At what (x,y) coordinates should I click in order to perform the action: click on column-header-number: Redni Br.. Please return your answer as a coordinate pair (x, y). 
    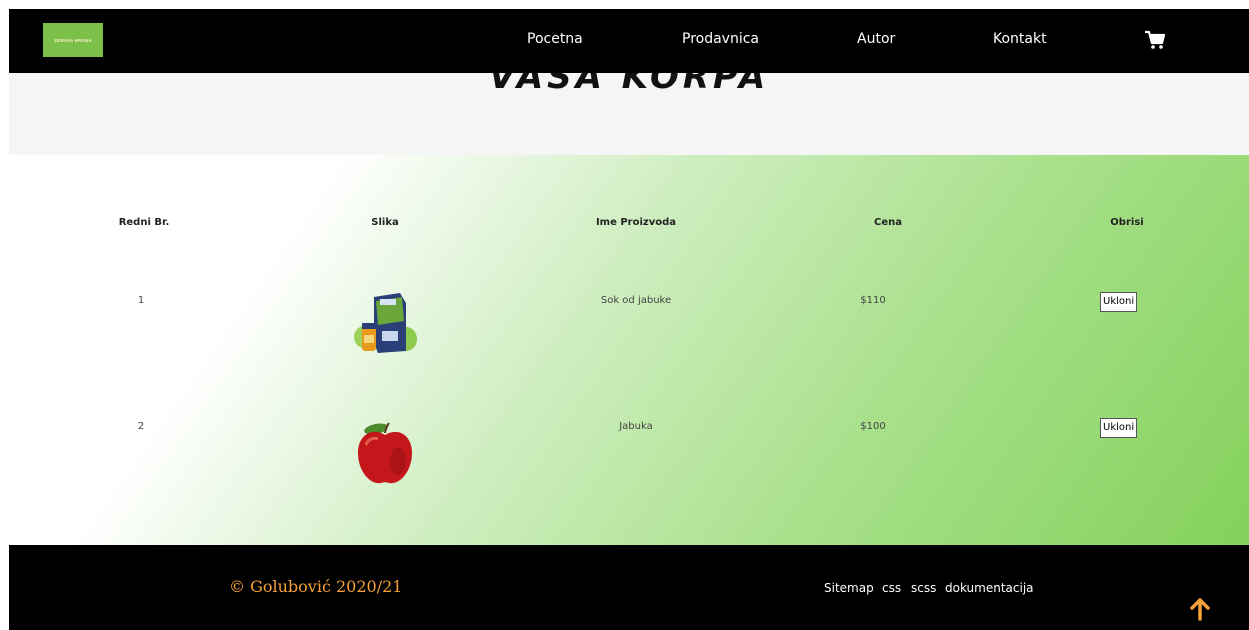
    Looking at the image, I should click on (144, 222).